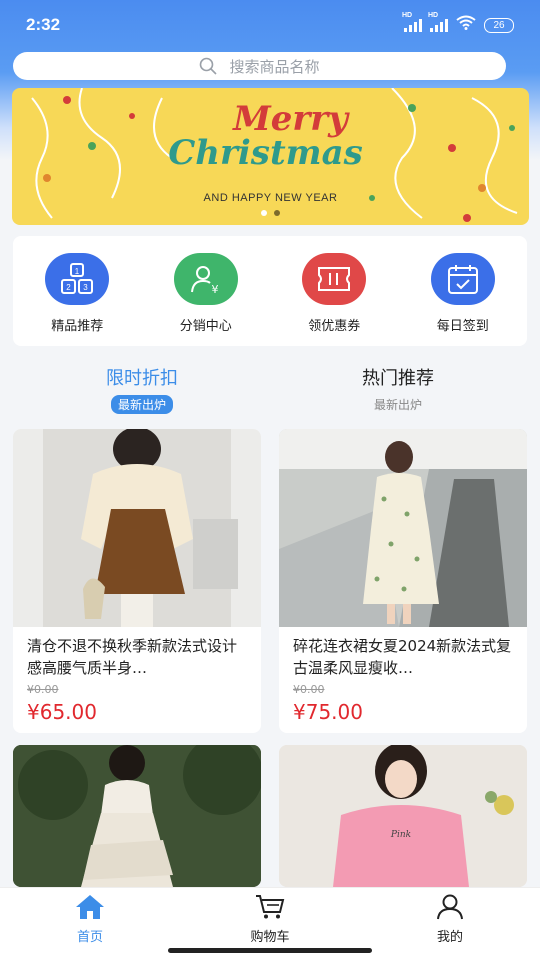 This screenshot has height=960, width=540. I want to click on status-bar: 2:32 HD HD 26, so click(270, 25).